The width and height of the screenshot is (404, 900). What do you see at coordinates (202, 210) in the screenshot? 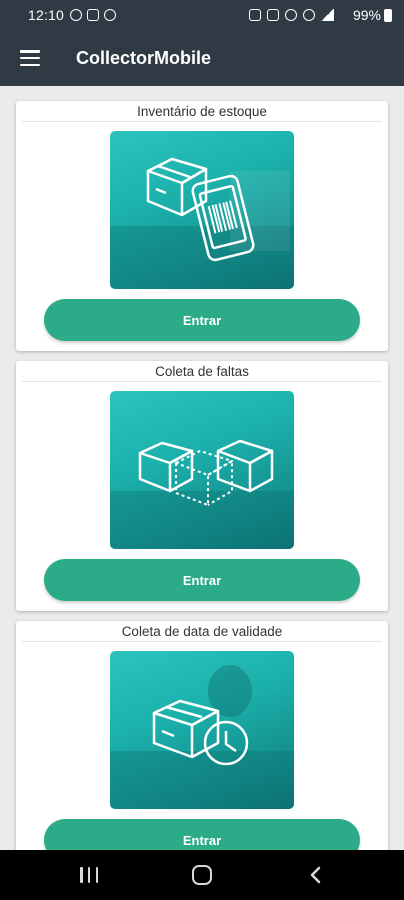
I see `boxes-and-phone-barcode-icon` at bounding box center [202, 210].